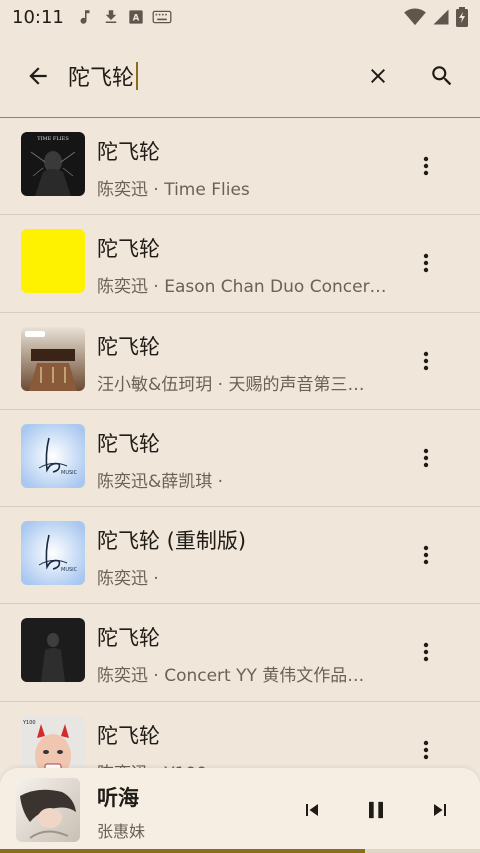 The height and width of the screenshot is (853, 480). What do you see at coordinates (137, 76) in the screenshot?
I see `text-caret` at bounding box center [137, 76].